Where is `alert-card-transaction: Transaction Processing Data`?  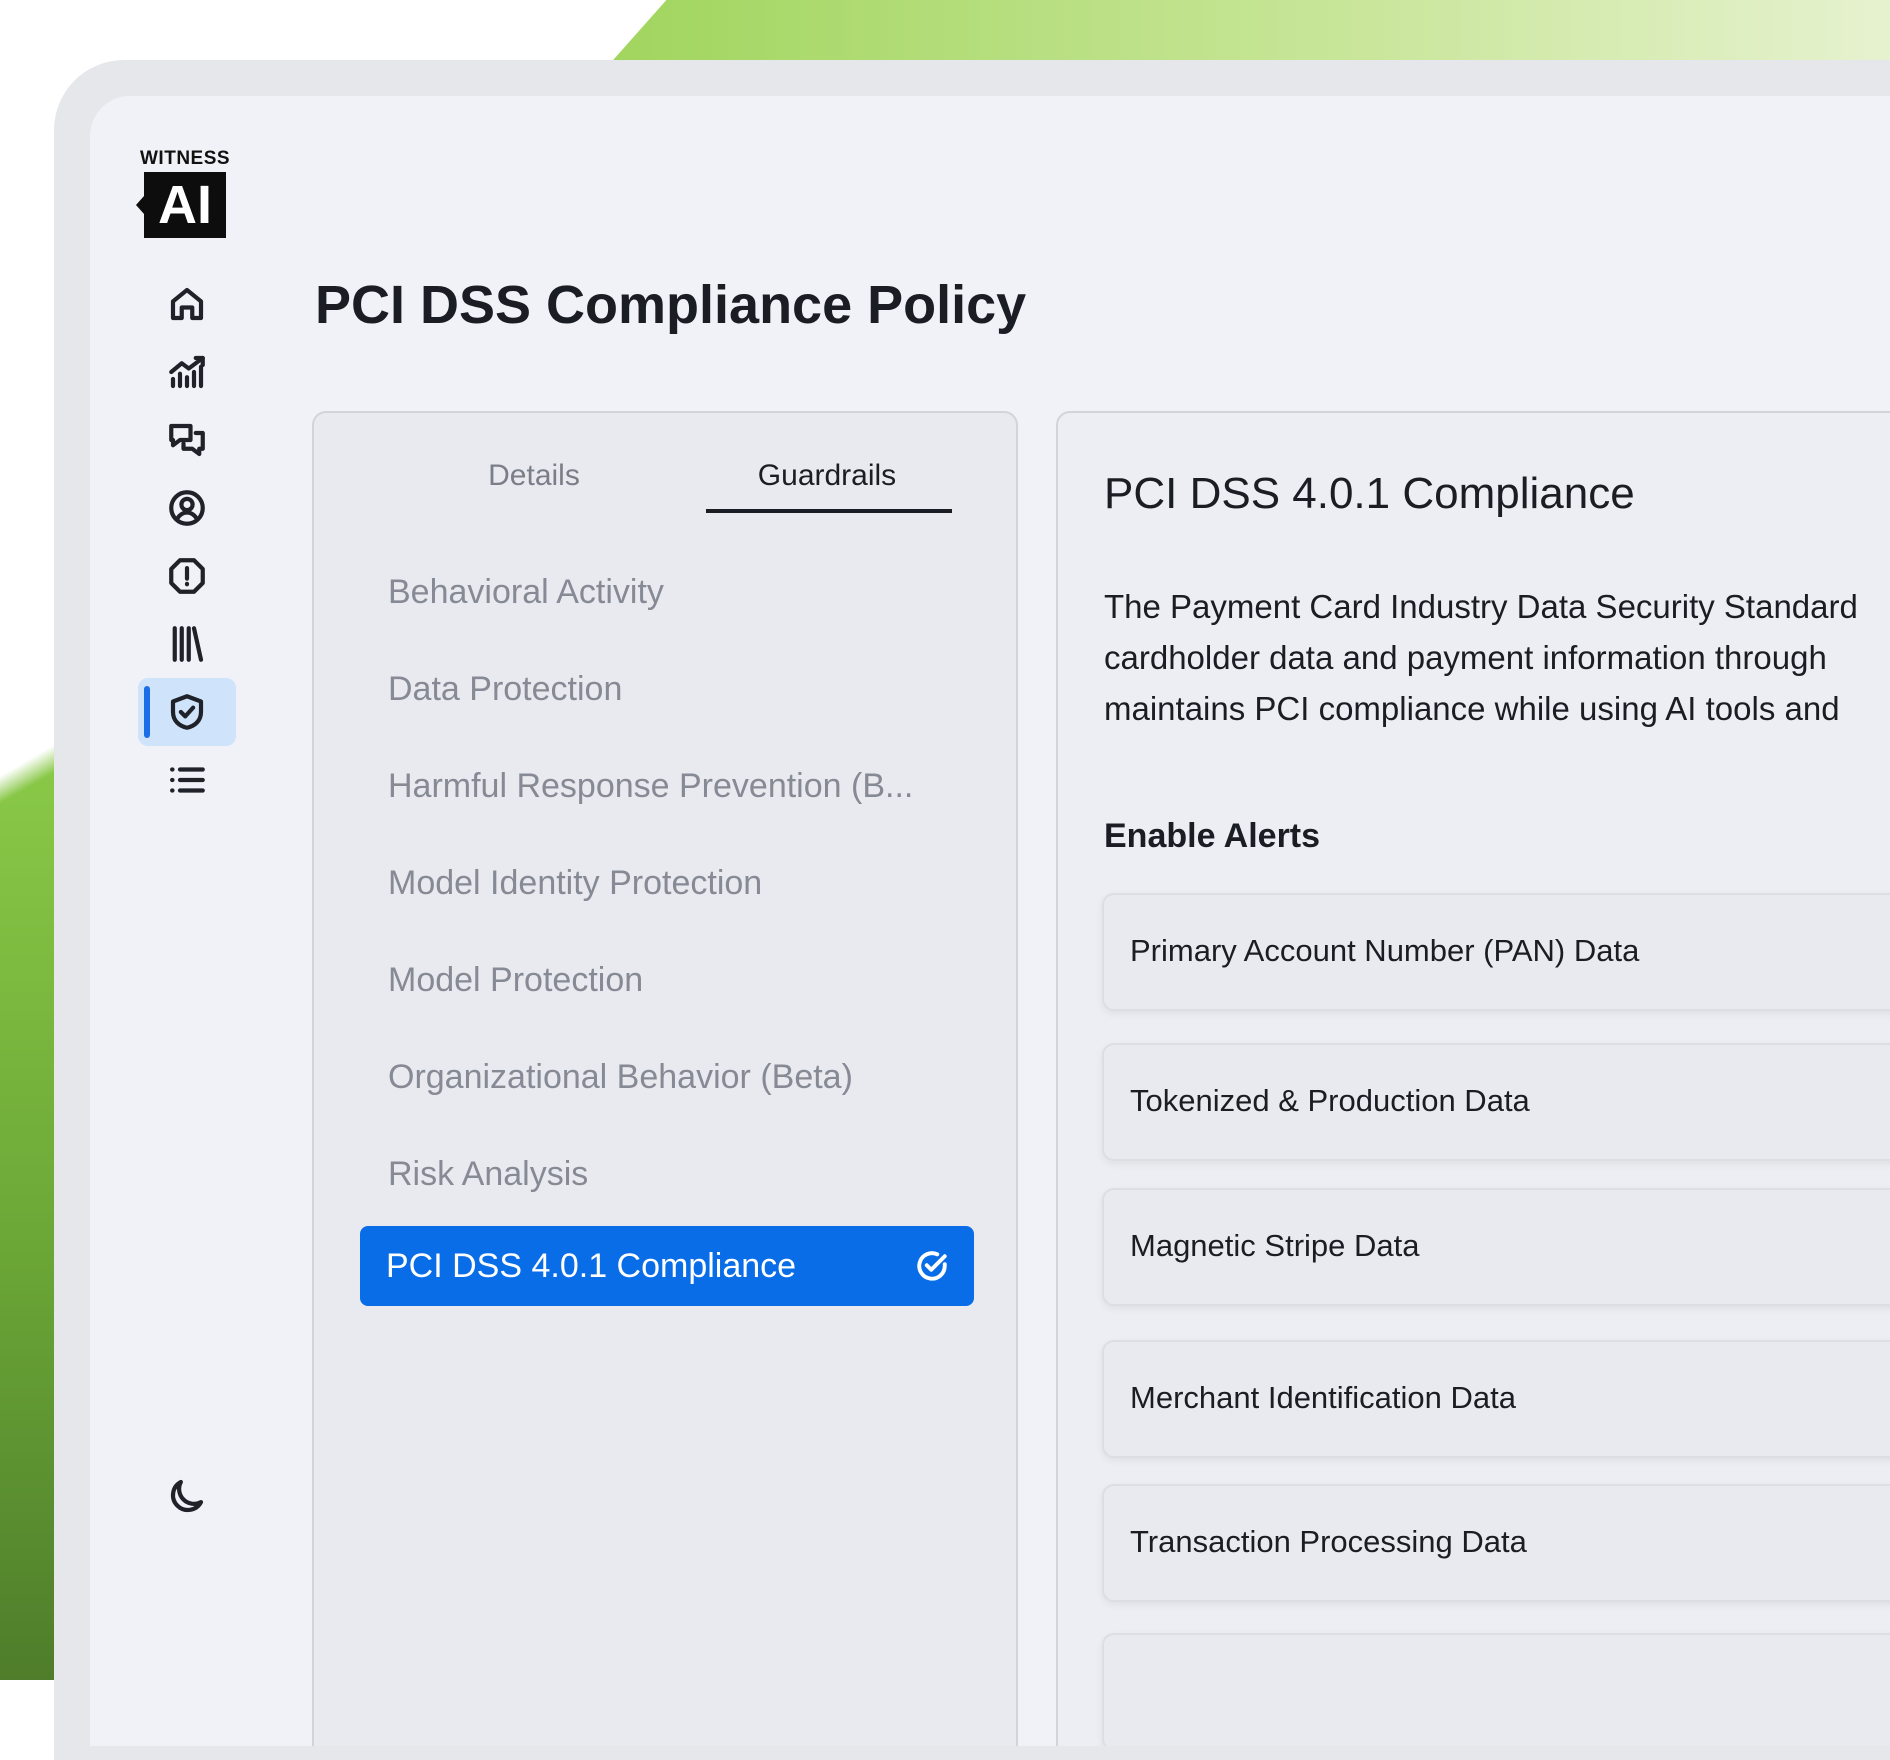 alert-card-transaction: Transaction Processing Data is located at coordinates (1496, 1543).